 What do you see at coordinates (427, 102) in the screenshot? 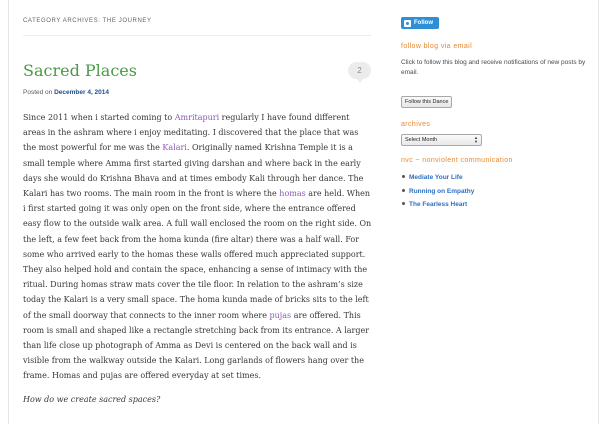
I see `follow-this-dance-button: Follow this Dance` at bounding box center [427, 102].